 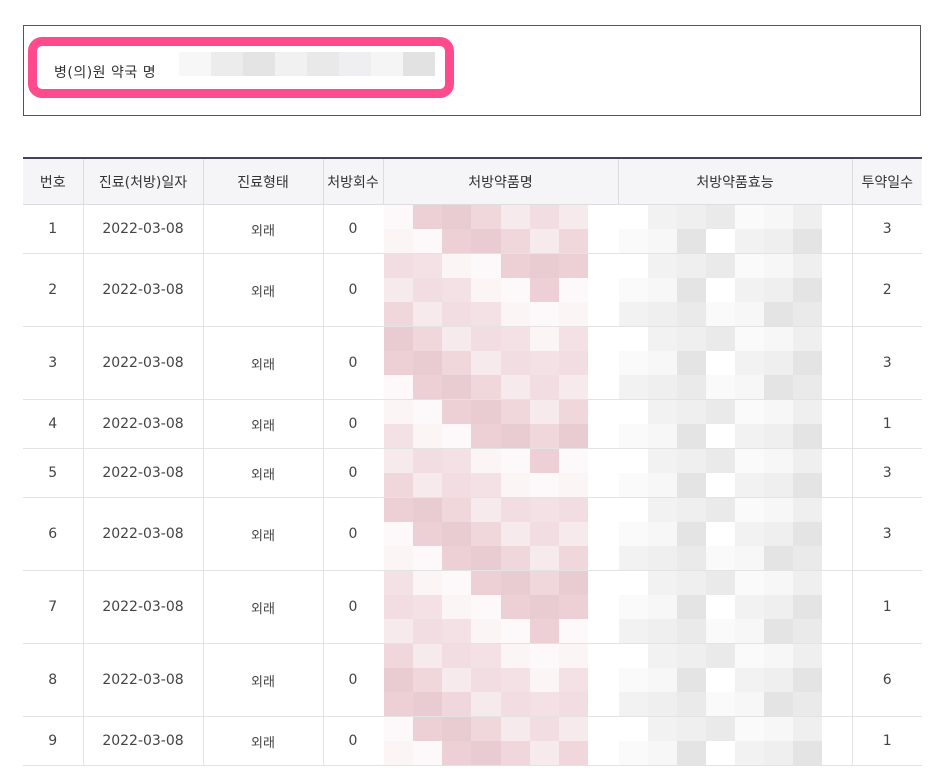 I want to click on col-header-type: 진료형태, so click(x=262, y=181).